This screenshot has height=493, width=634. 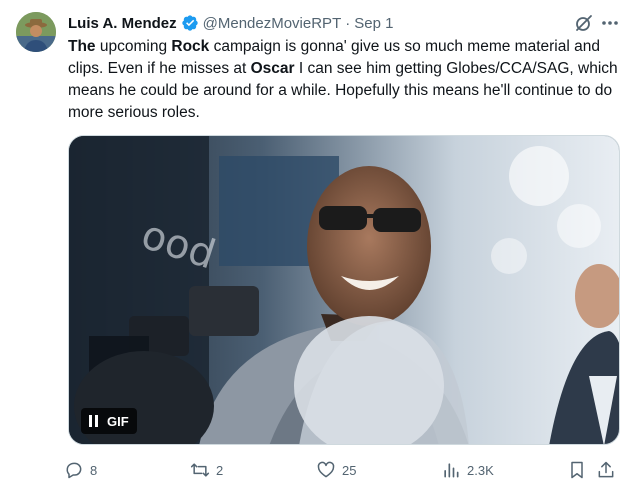 What do you see at coordinates (610, 23) in the screenshot?
I see `more-options-icon` at bounding box center [610, 23].